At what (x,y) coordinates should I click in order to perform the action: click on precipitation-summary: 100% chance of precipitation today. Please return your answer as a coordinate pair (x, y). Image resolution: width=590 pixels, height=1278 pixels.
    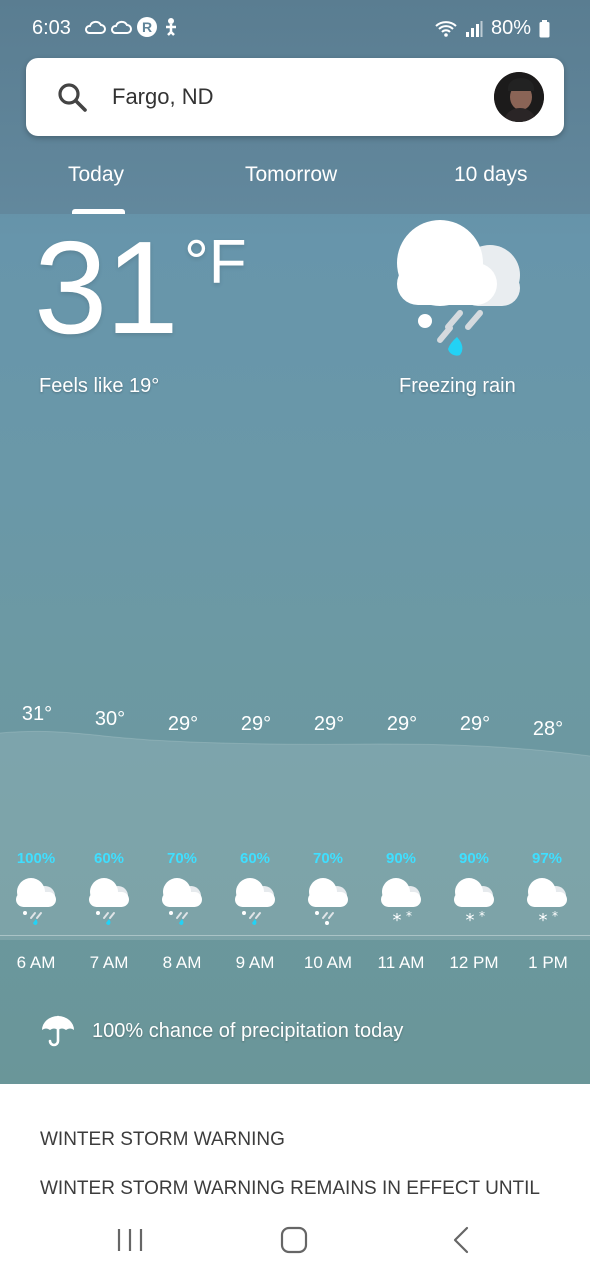
    Looking at the image, I should click on (248, 1031).